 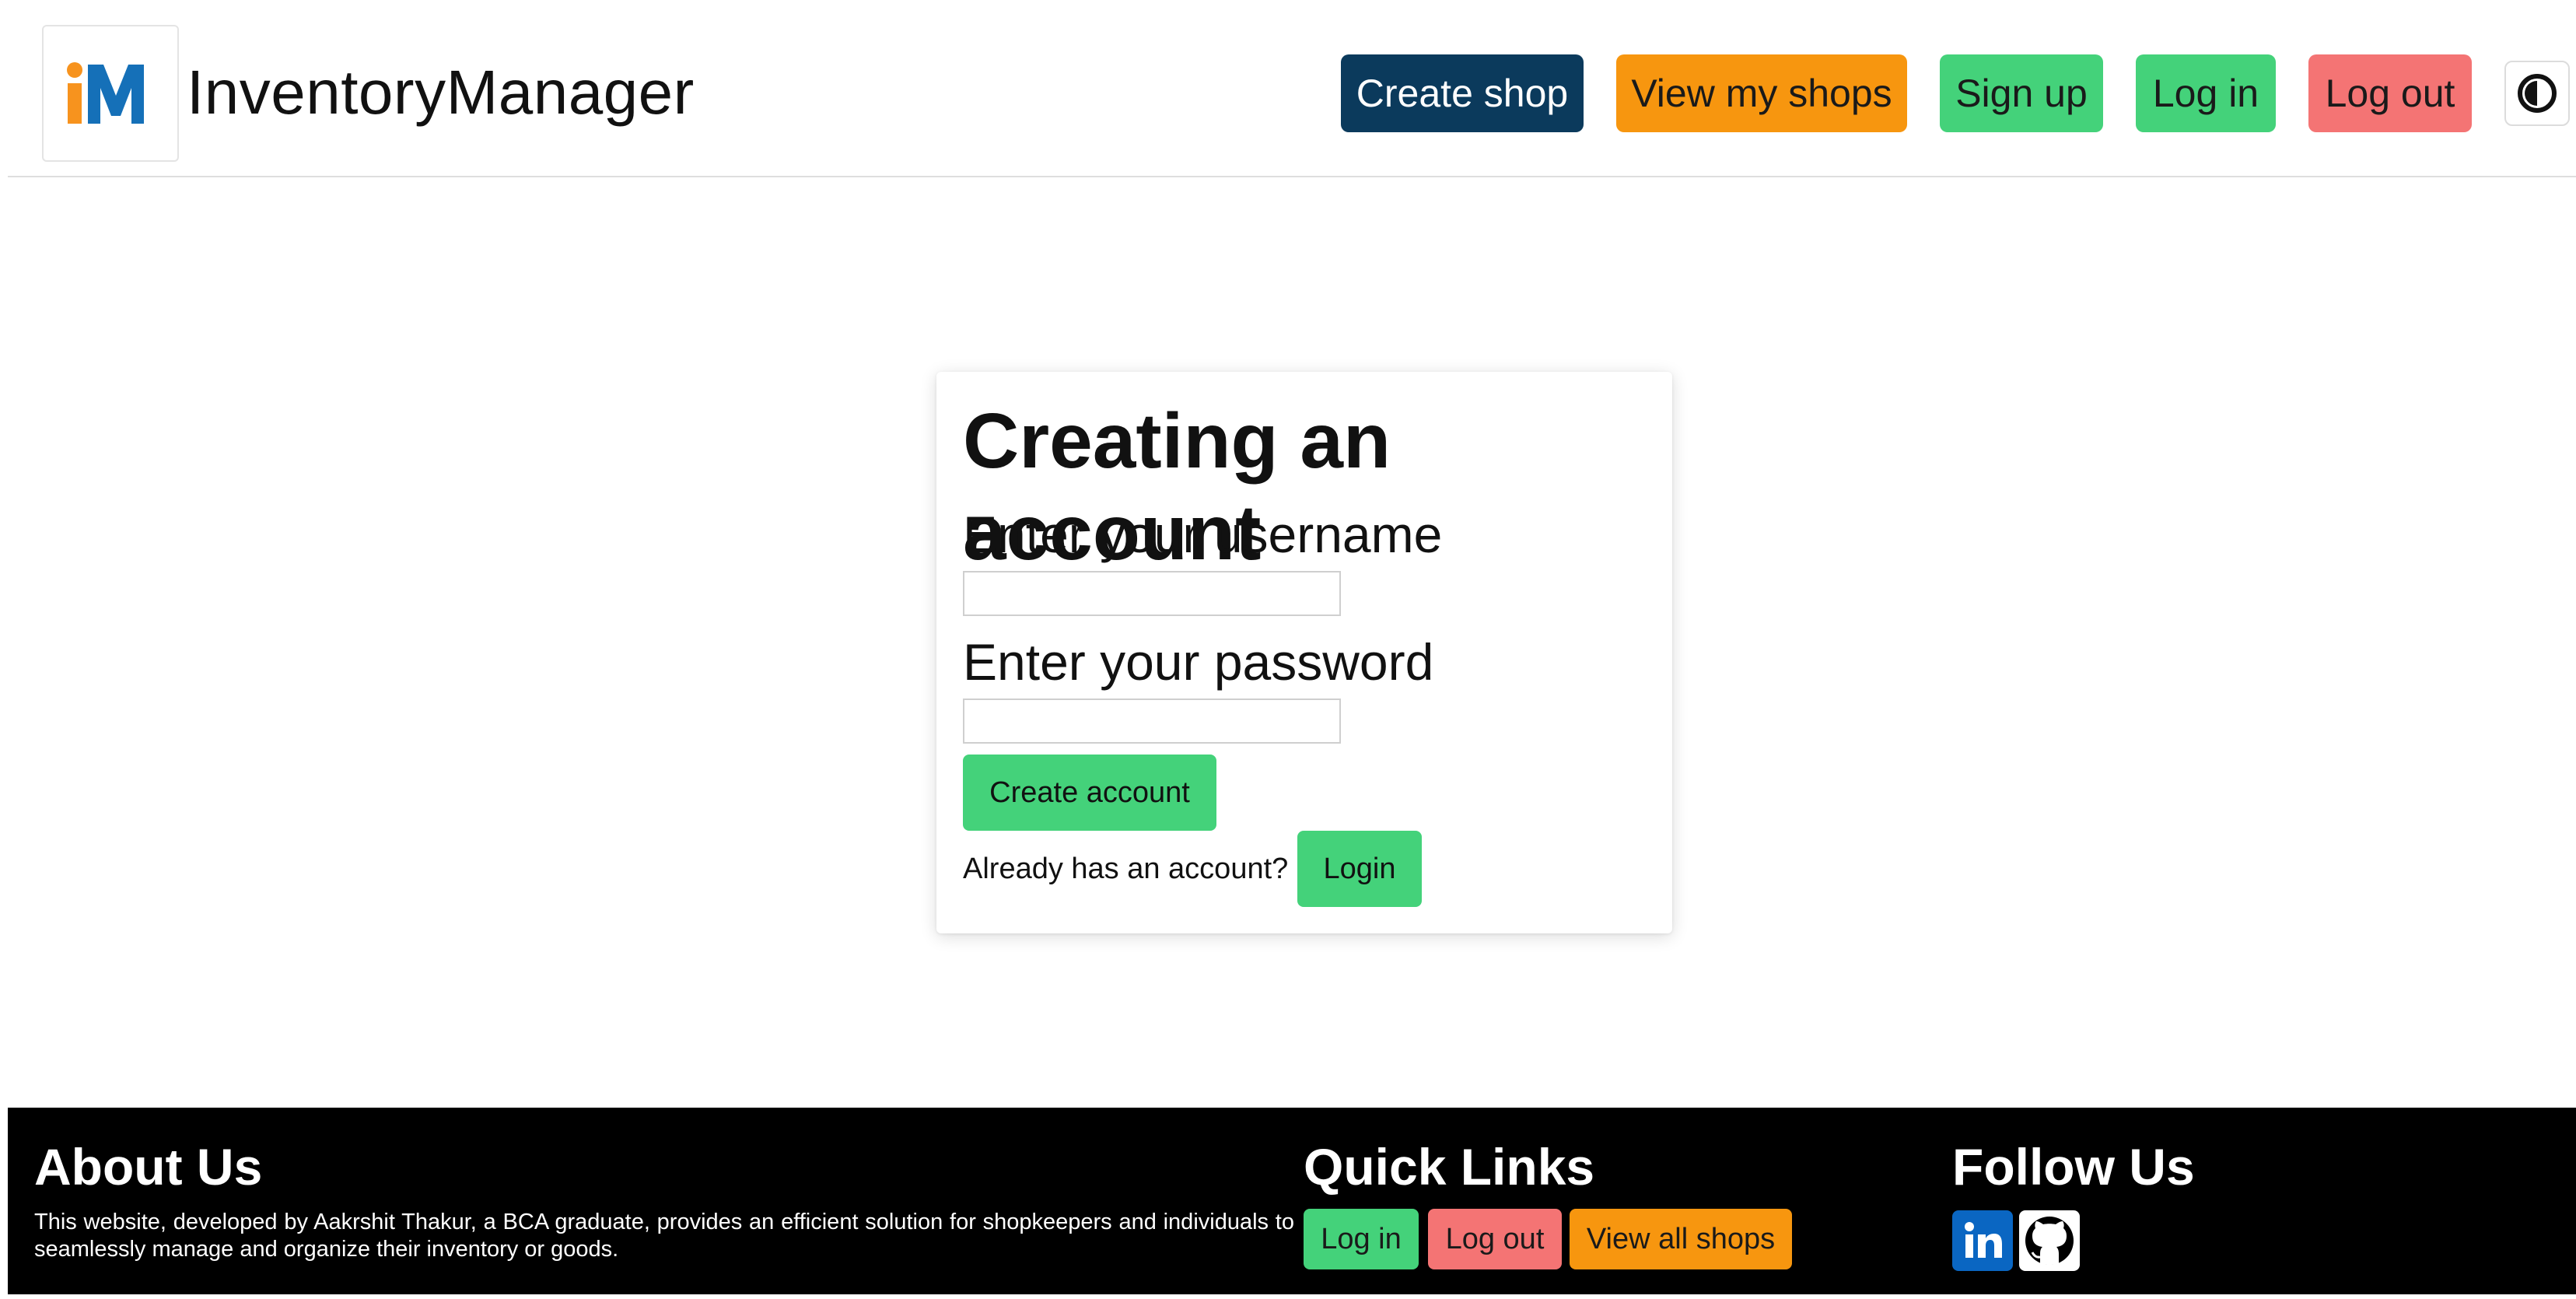 What do you see at coordinates (2073, 1167) in the screenshot?
I see `follow-us-heading: Follow Us` at bounding box center [2073, 1167].